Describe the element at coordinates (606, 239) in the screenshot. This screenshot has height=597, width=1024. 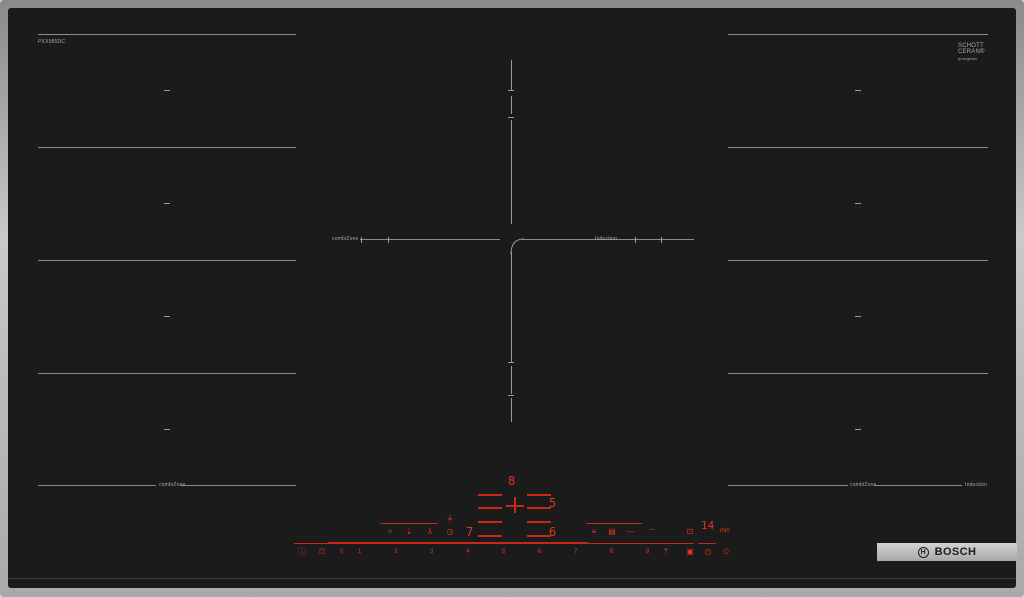
I see `center-right-zone-label: Induction` at that location.